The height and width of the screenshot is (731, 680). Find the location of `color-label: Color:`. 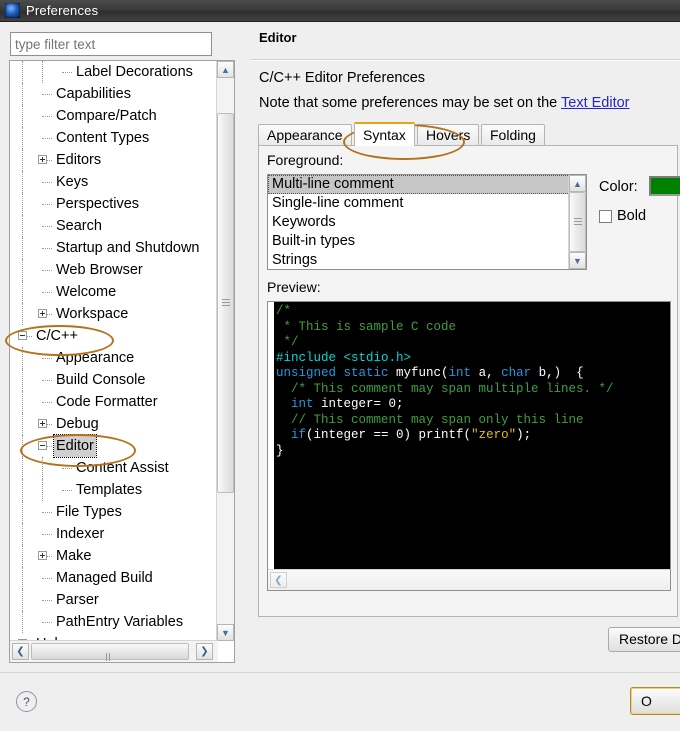

color-label: Color: is located at coordinates (618, 187).